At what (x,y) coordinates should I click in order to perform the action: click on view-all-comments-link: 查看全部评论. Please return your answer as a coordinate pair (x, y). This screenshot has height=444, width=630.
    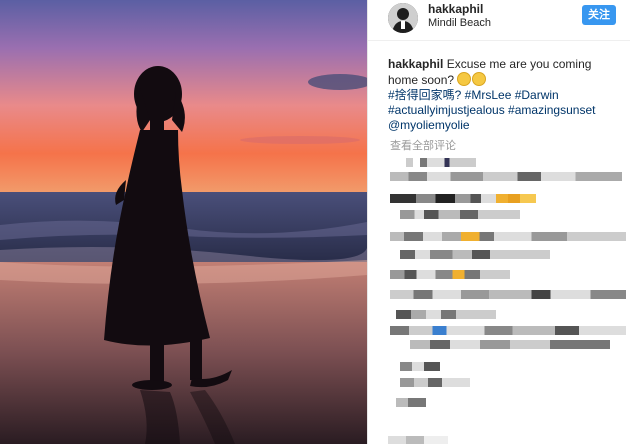
    Looking at the image, I should click on (423, 145).